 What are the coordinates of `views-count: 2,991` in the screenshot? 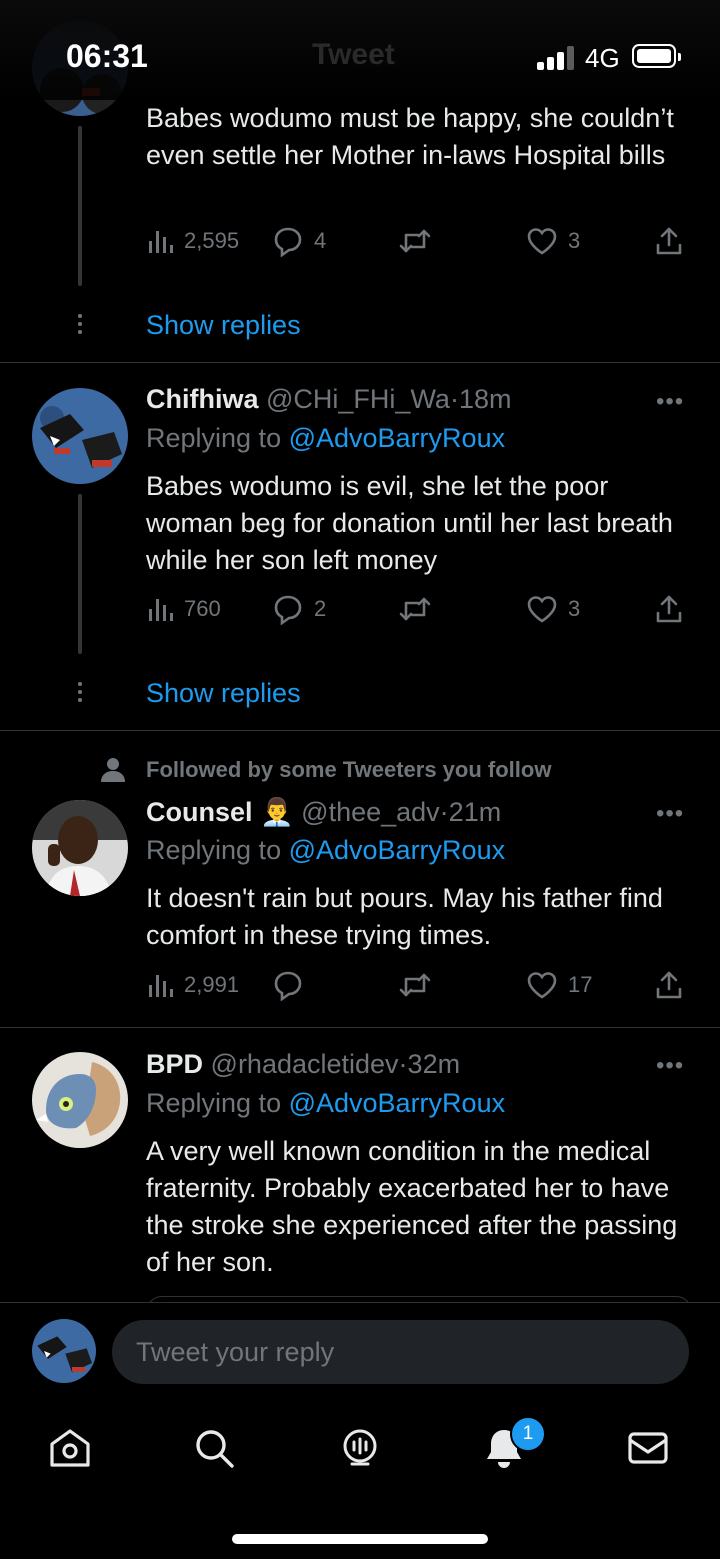 It's located at (212, 984).